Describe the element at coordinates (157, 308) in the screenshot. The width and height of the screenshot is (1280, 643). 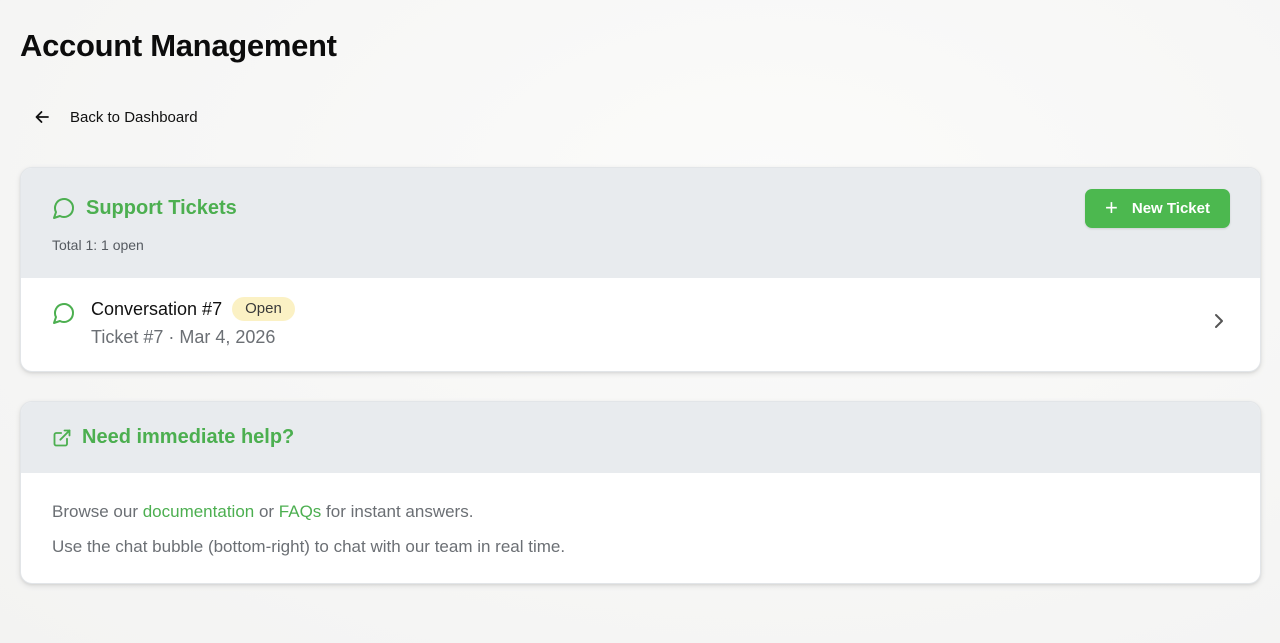
I see `ticket-title: Conversation #7` at that location.